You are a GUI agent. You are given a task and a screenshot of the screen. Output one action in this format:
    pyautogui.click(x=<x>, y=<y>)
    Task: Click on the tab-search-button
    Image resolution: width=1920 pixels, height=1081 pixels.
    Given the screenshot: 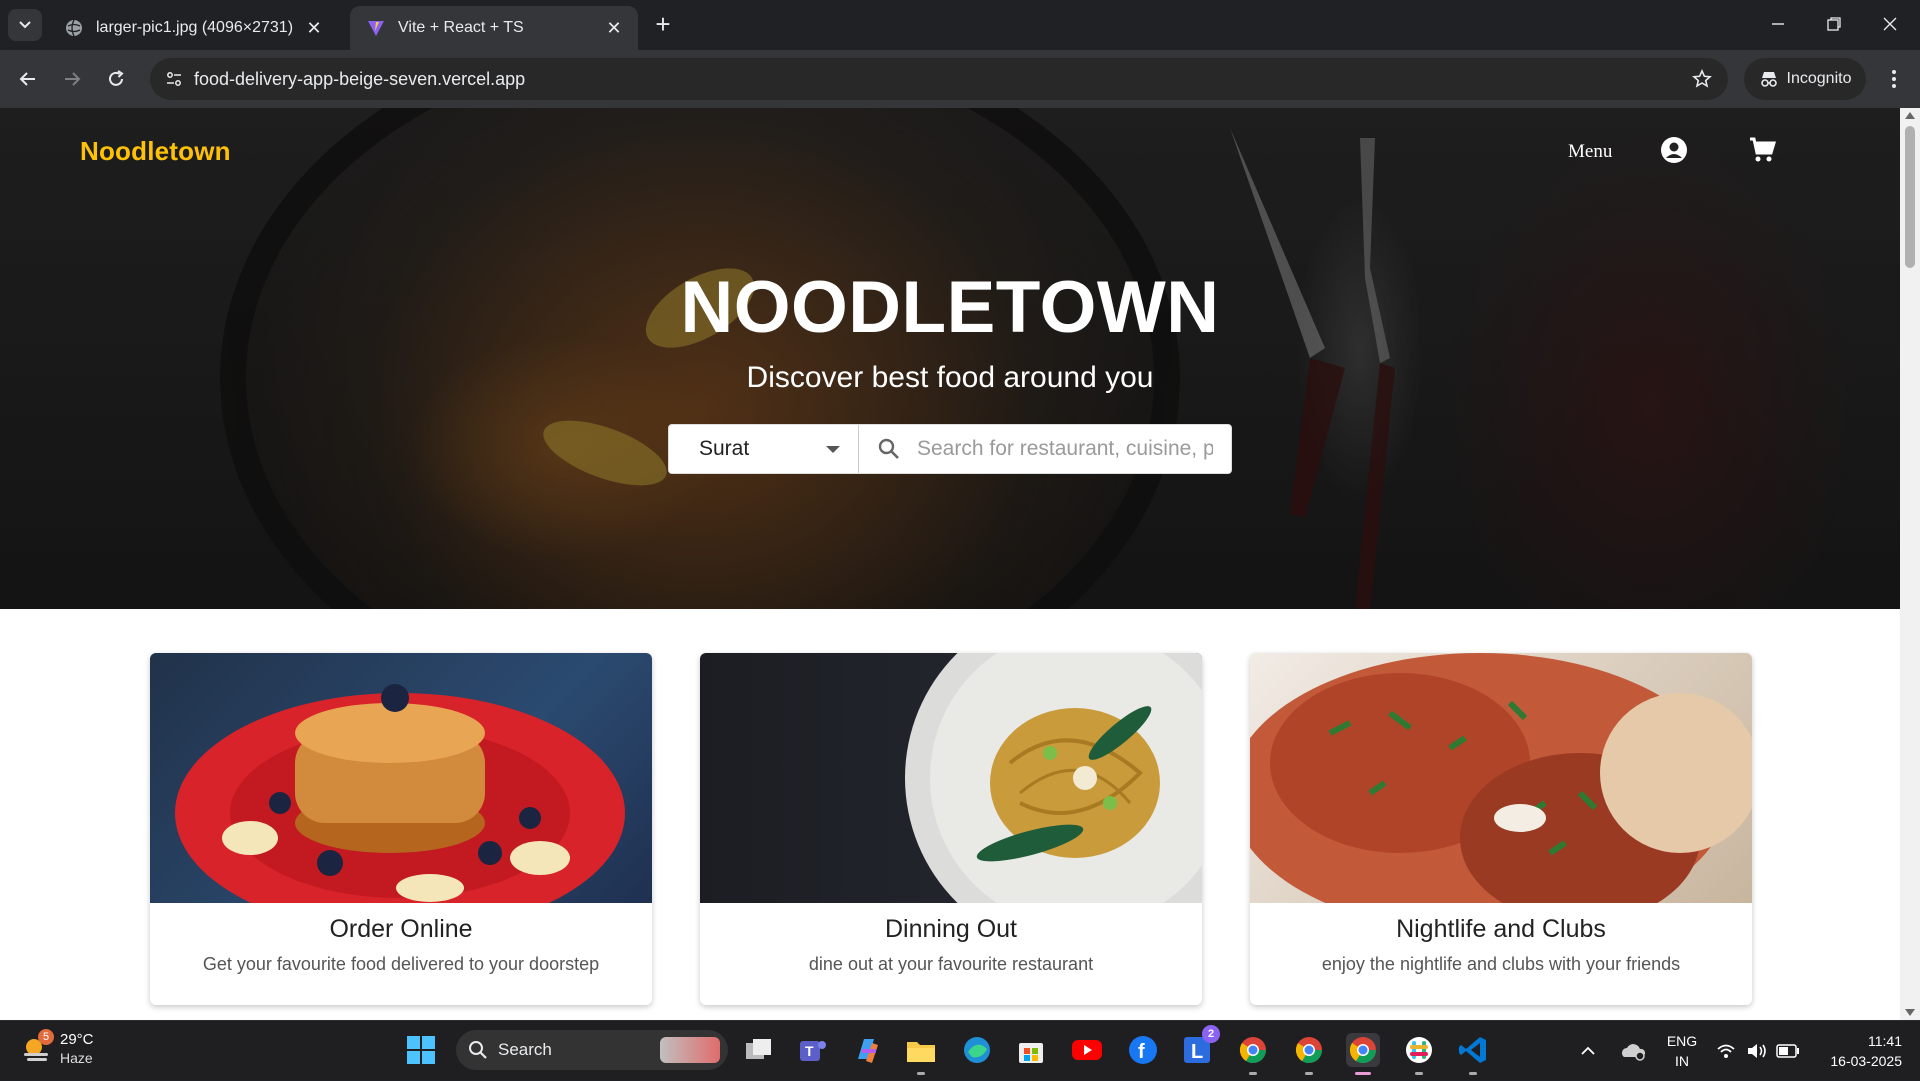 What is the action you would take?
    pyautogui.click(x=25, y=25)
    